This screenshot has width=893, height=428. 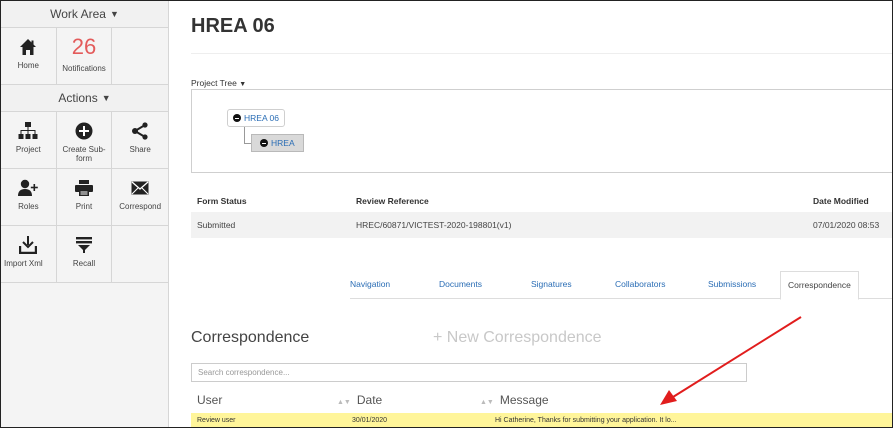 I want to click on recall-icon, so click(x=84, y=245).